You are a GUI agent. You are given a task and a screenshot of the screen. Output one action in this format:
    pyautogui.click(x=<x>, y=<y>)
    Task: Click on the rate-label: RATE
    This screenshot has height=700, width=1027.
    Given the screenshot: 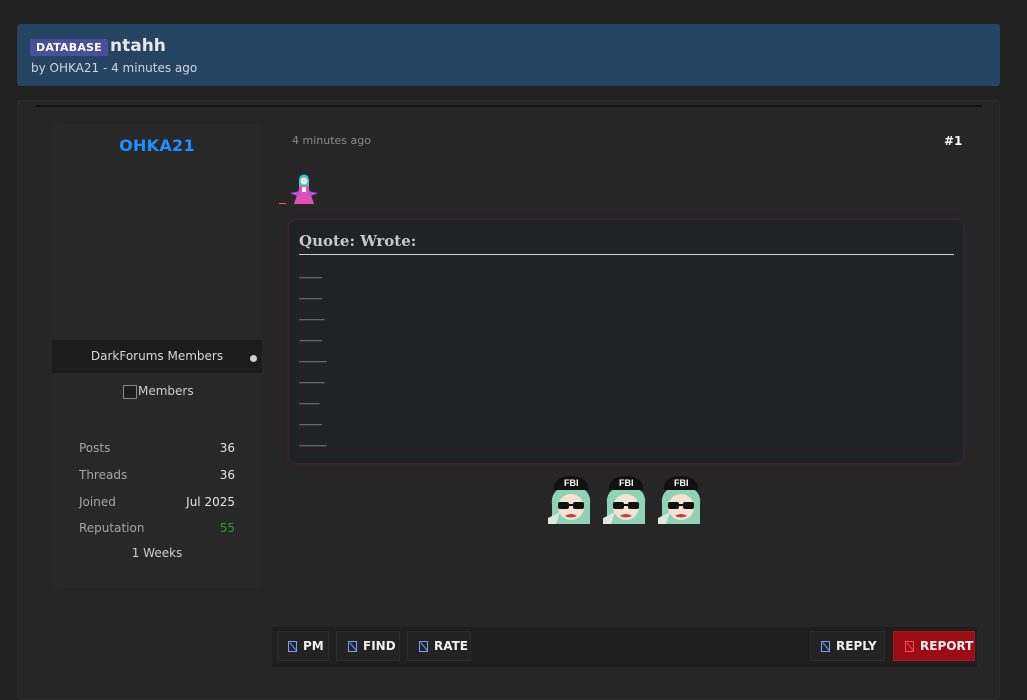 What is the action you would take?
    pyautogui.click(x=451, y=646)
    